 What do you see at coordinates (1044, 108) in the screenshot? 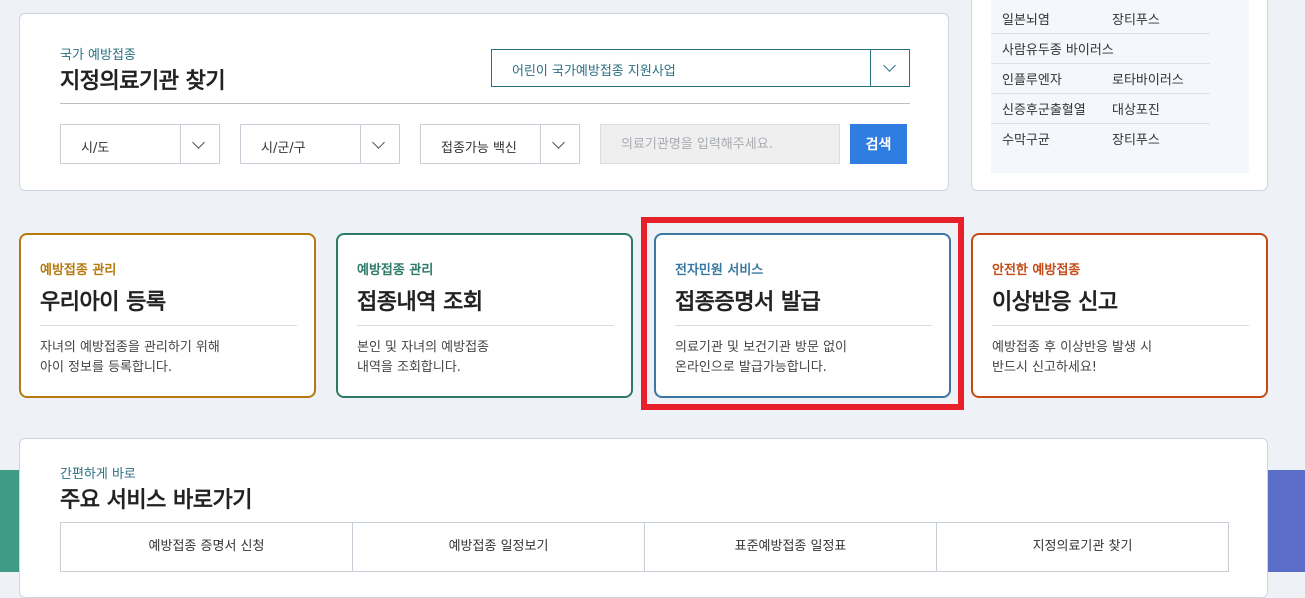
I see `disease-link: 신증후군출혈열` at bounding box center [1044, 108].